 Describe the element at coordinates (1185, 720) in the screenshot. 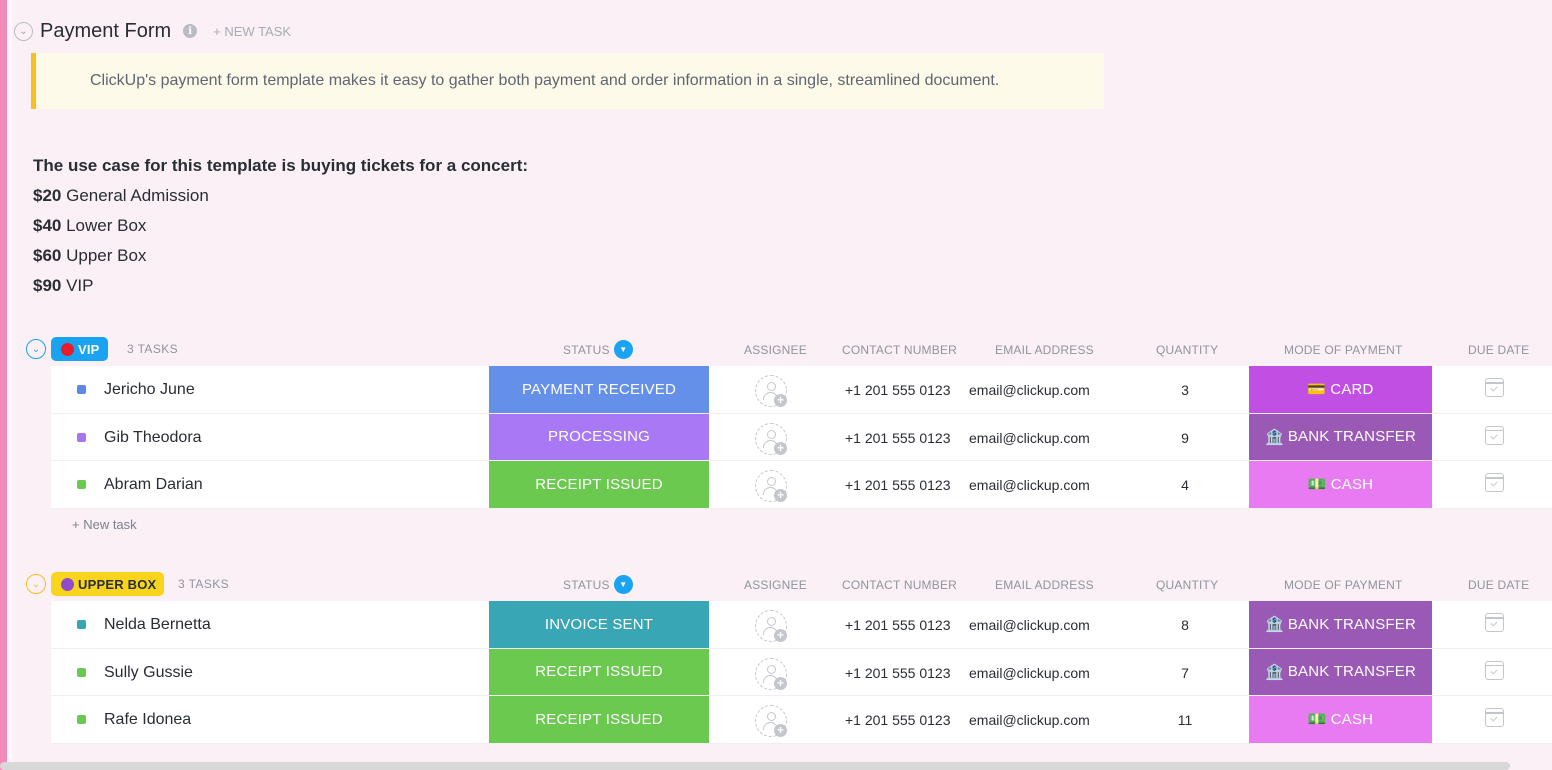

I see `quantity: 11` at that location.